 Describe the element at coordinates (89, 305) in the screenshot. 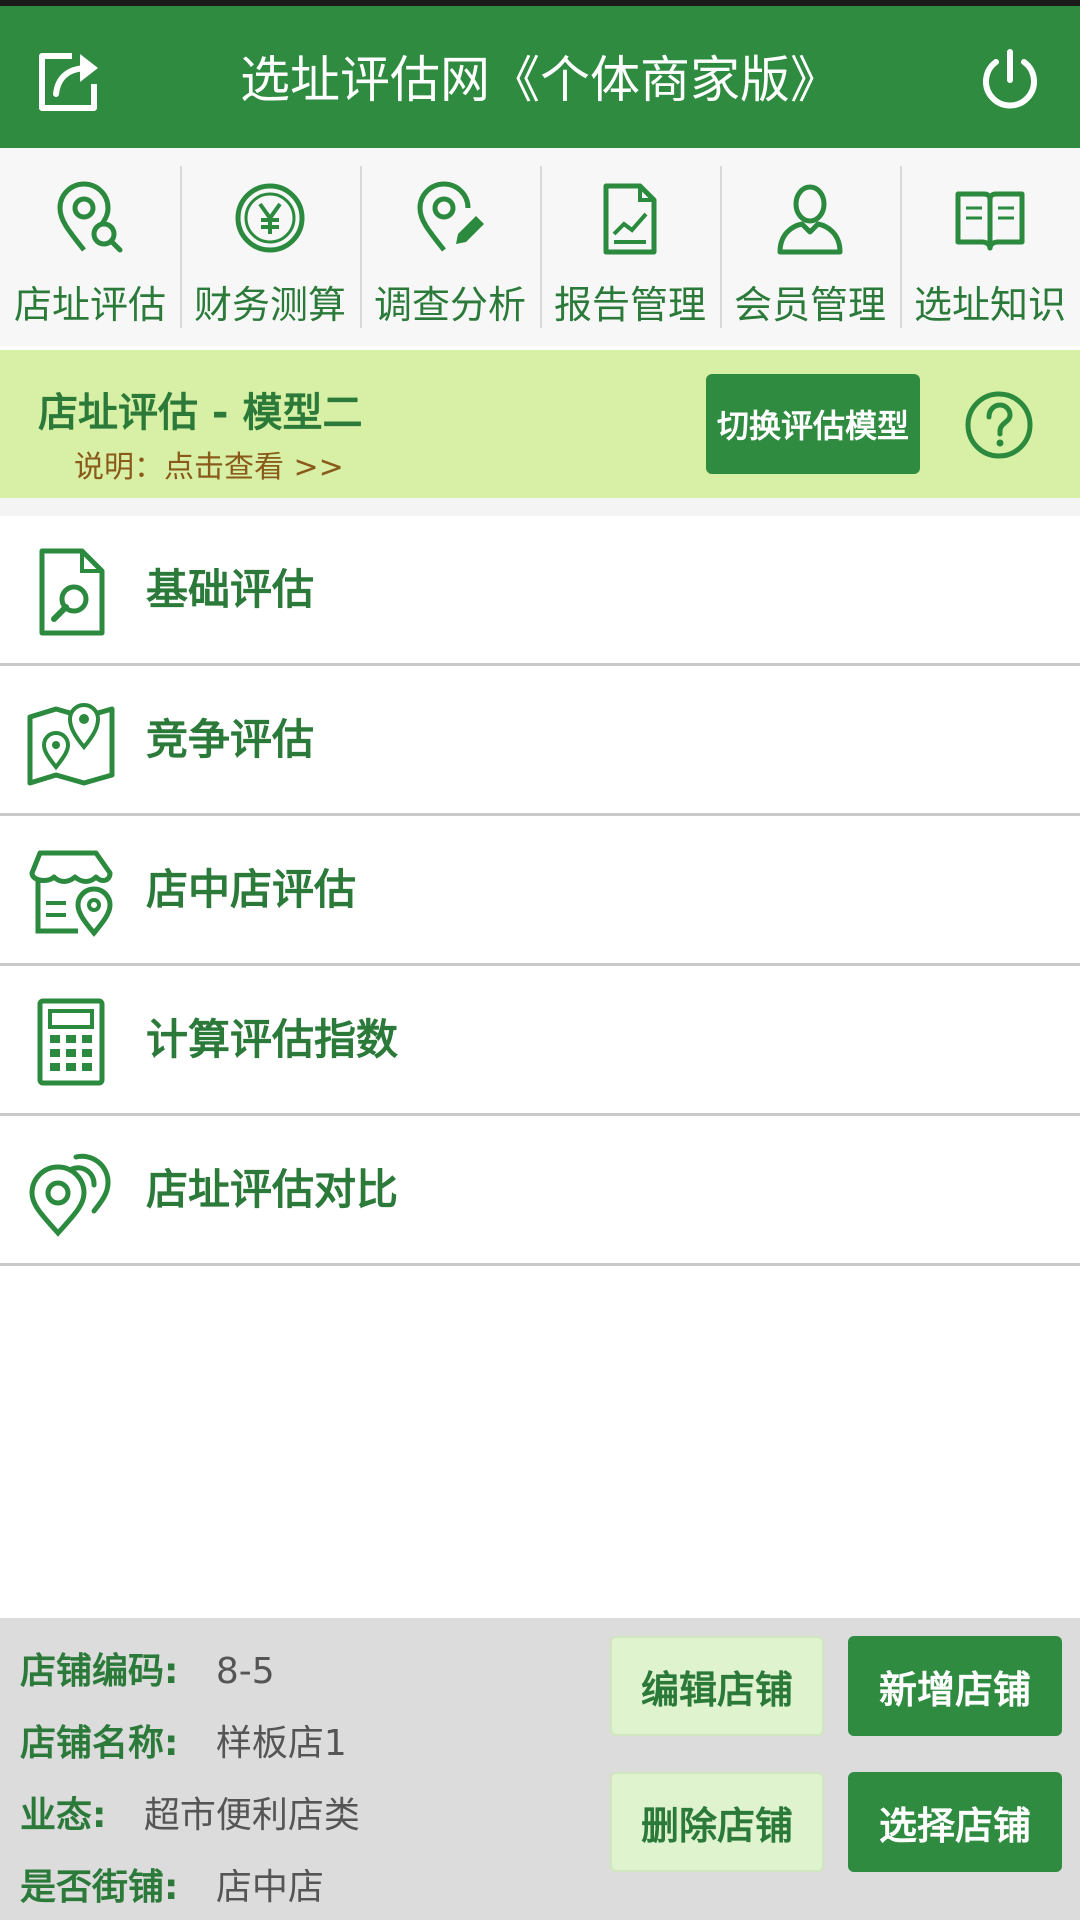

I see `nav-label: 店址评估` at that location.